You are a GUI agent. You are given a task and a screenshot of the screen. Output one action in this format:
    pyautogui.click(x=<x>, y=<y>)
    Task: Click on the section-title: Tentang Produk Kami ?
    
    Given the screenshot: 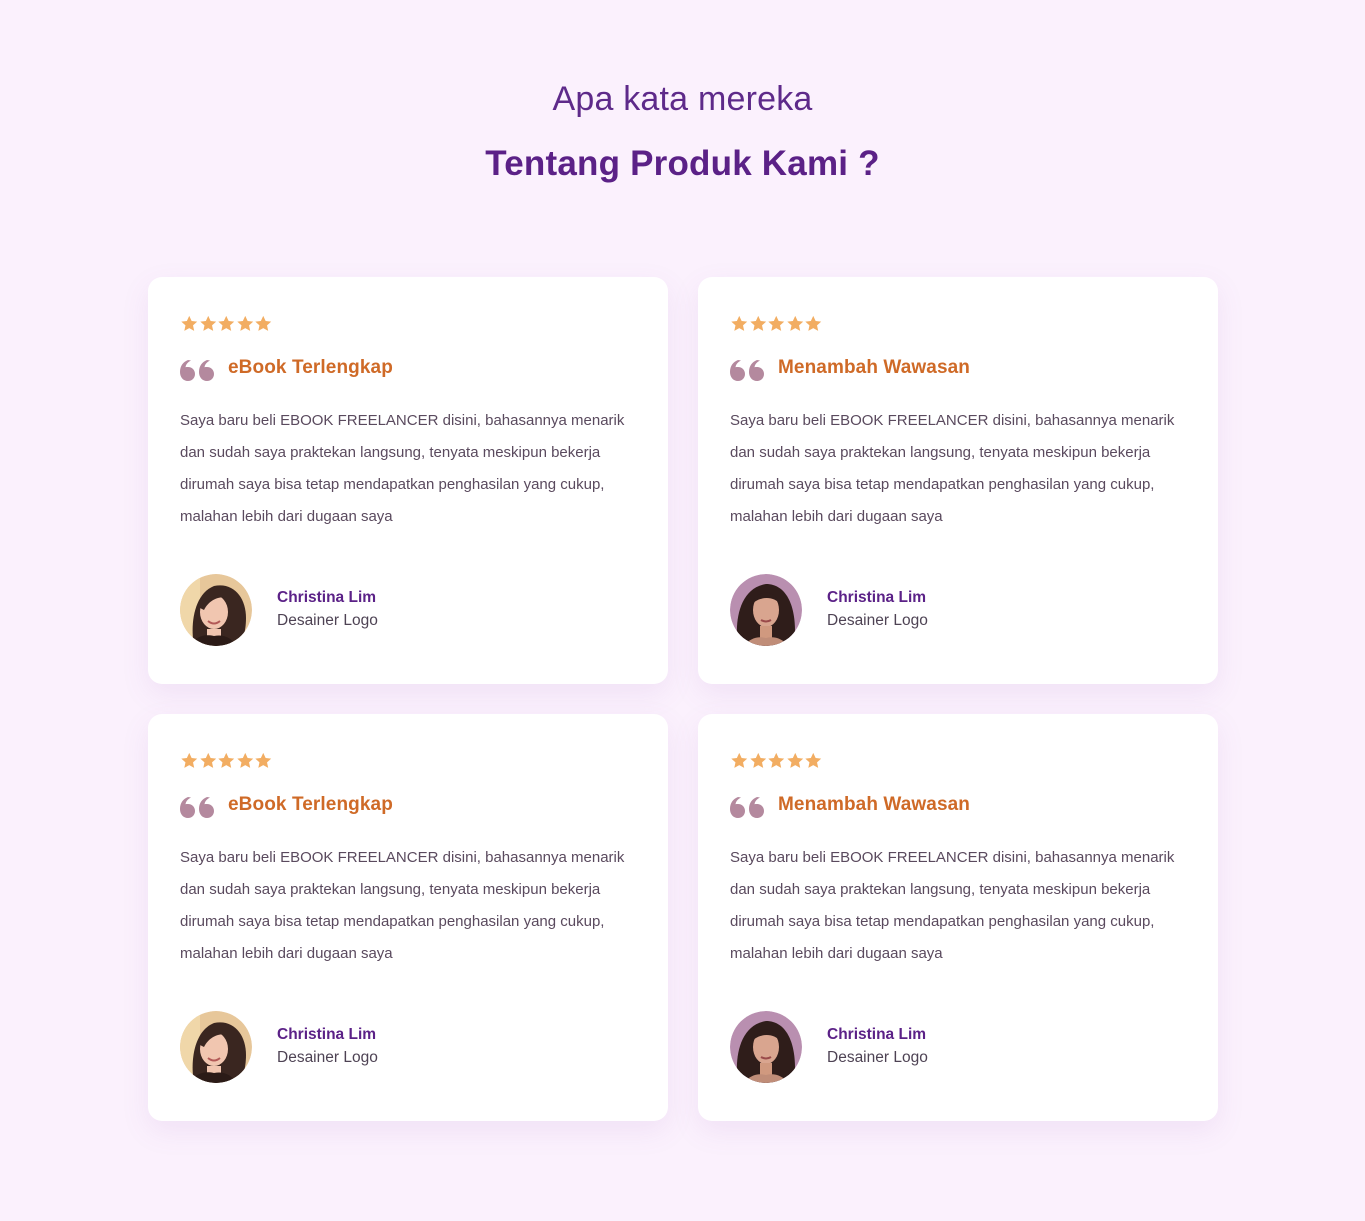 What is the action you would take?
    pyautogui.click(x=682, y=163)
    